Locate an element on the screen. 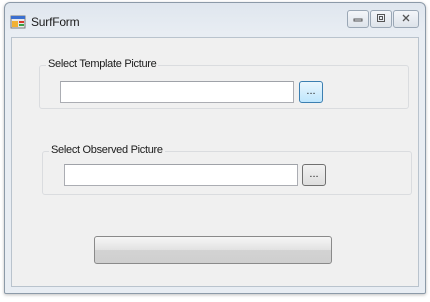 Image resolution: width=430 pixels, height=302 pixels. minimize-button is located at coordinates (358, 19).